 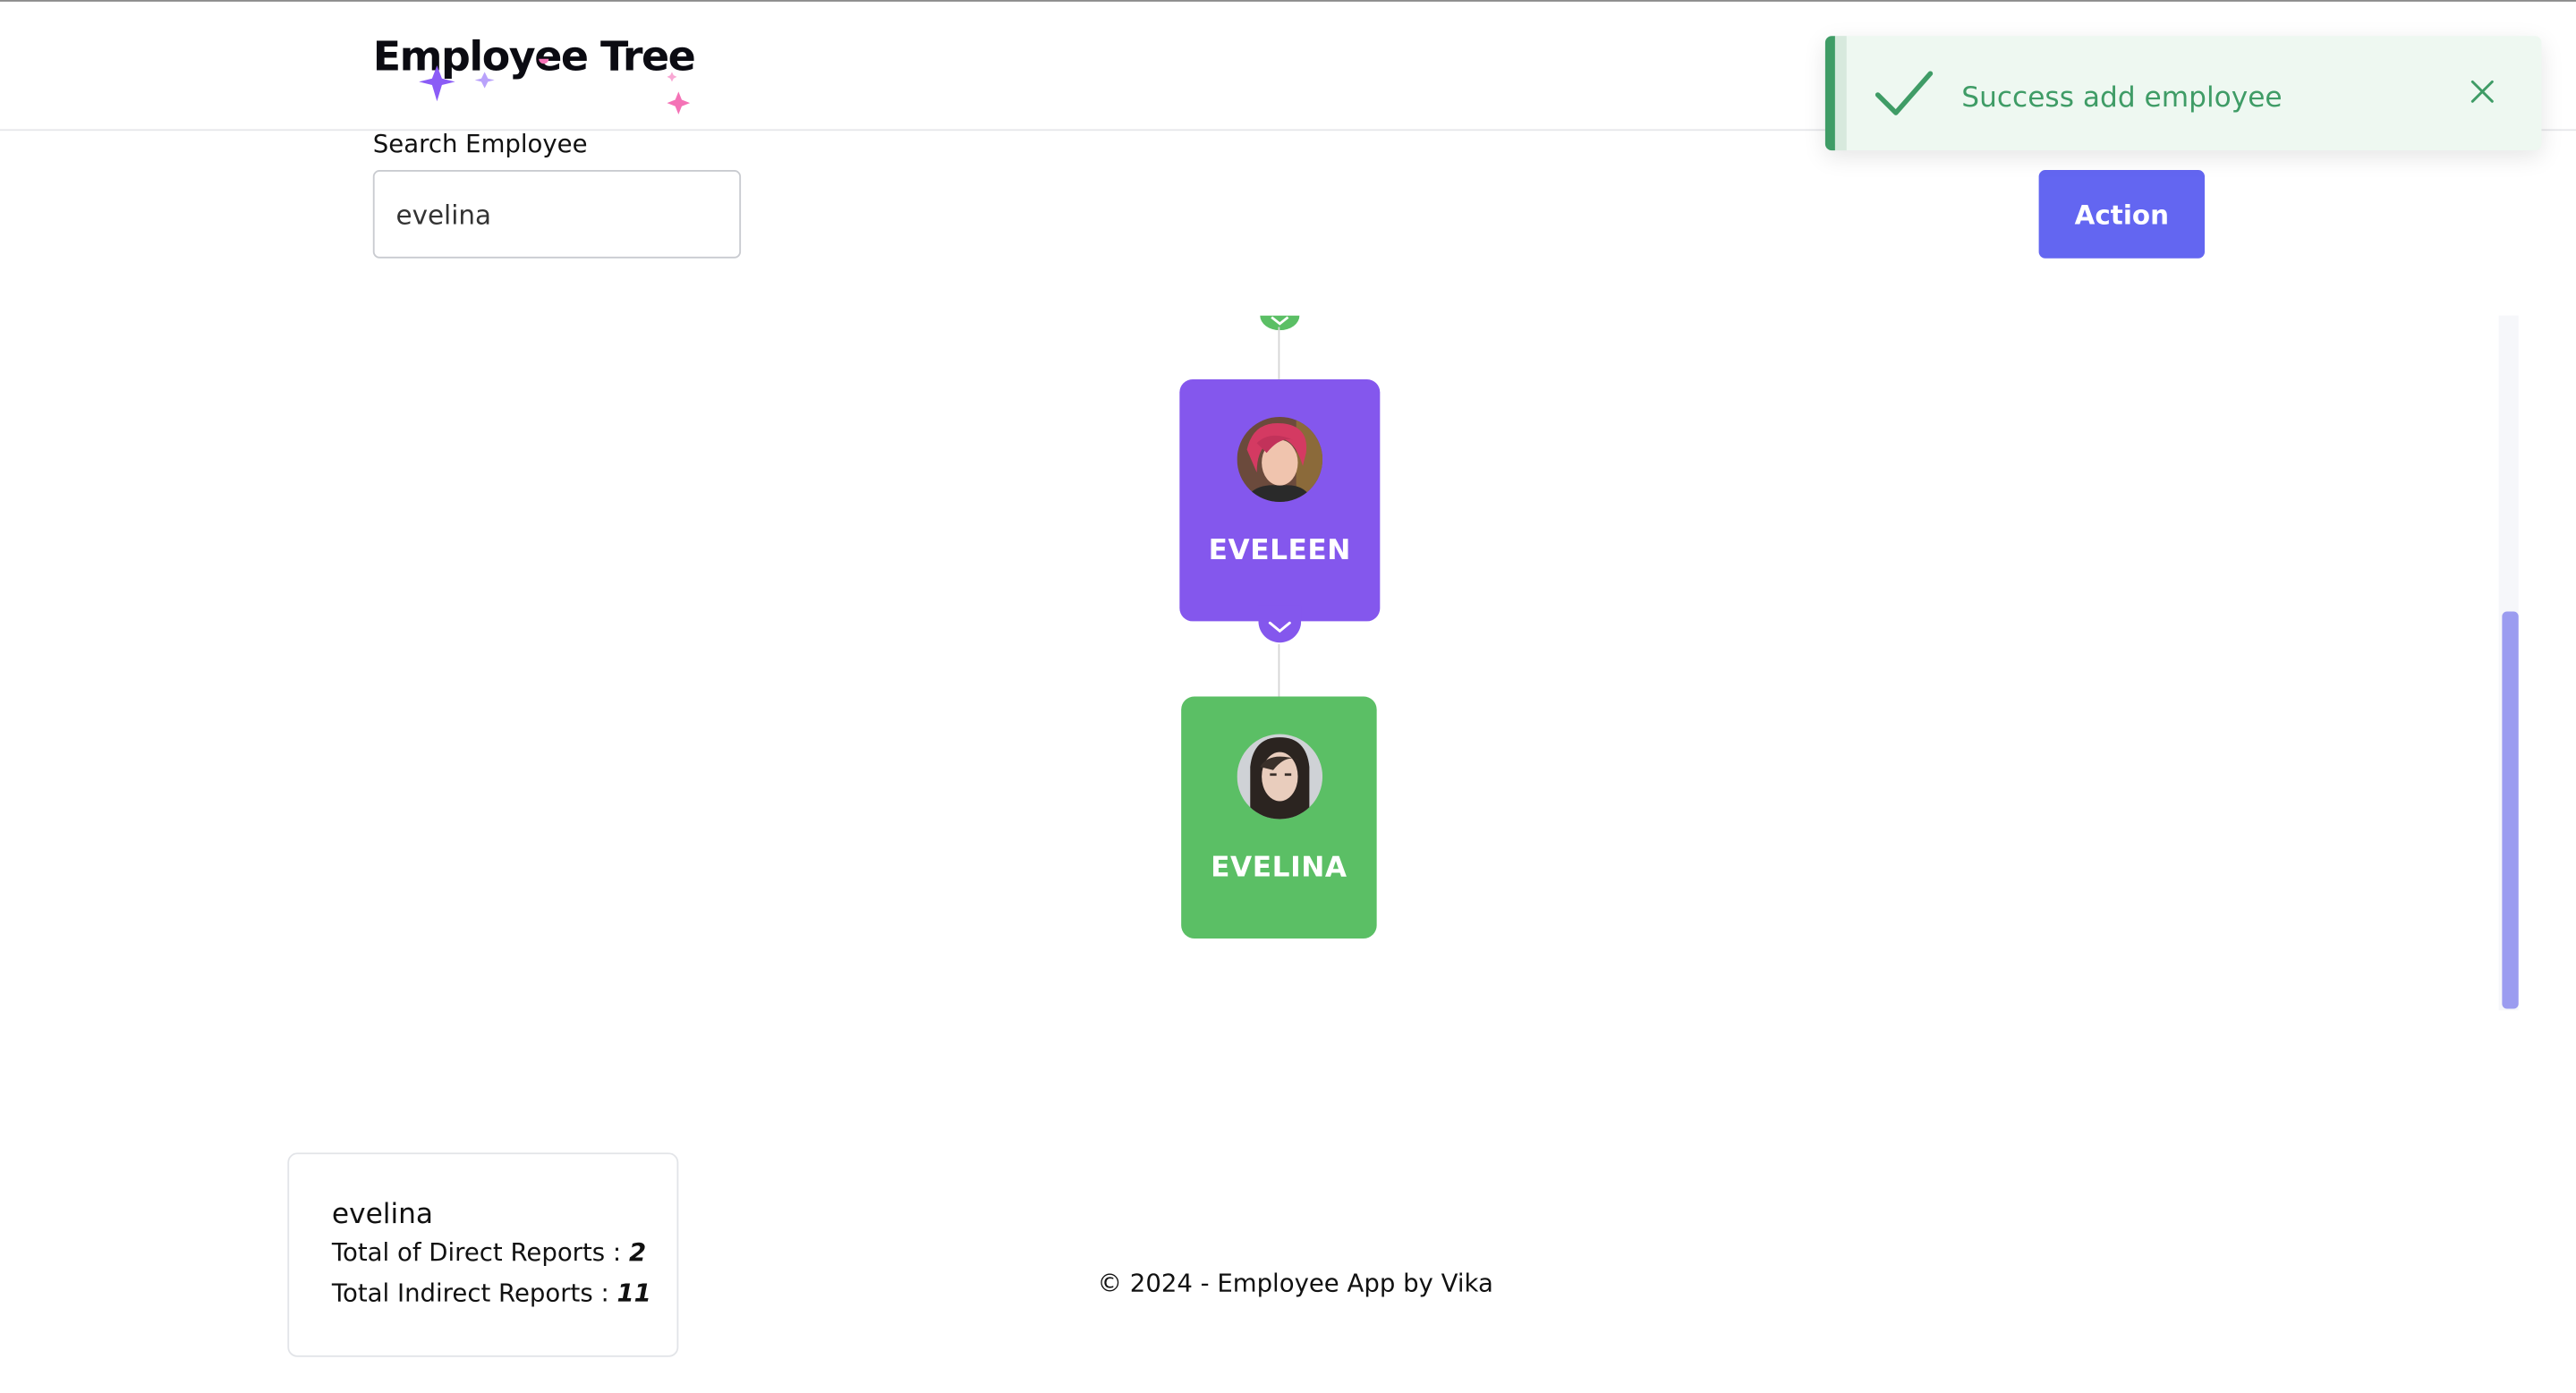 I want to click on search-input, so click(x=557, y=214).